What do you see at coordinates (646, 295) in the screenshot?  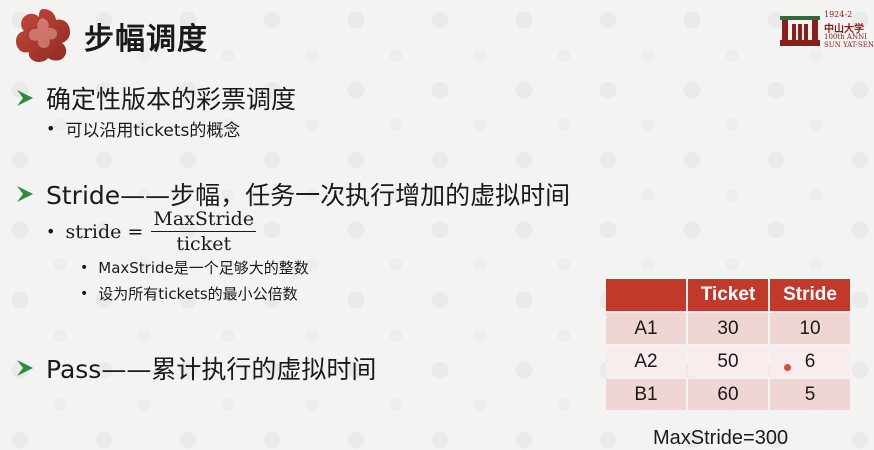 I see `table-header-cell` at bounding box center [646, 295].